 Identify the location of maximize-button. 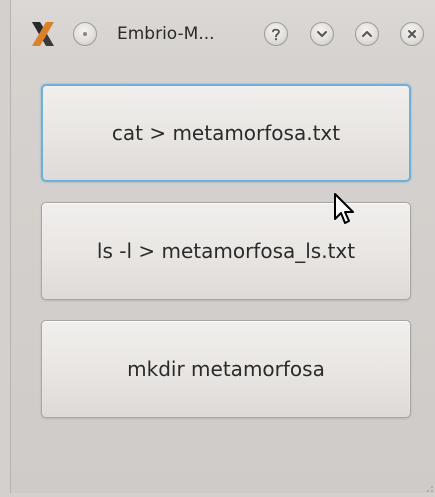
(367, 34).